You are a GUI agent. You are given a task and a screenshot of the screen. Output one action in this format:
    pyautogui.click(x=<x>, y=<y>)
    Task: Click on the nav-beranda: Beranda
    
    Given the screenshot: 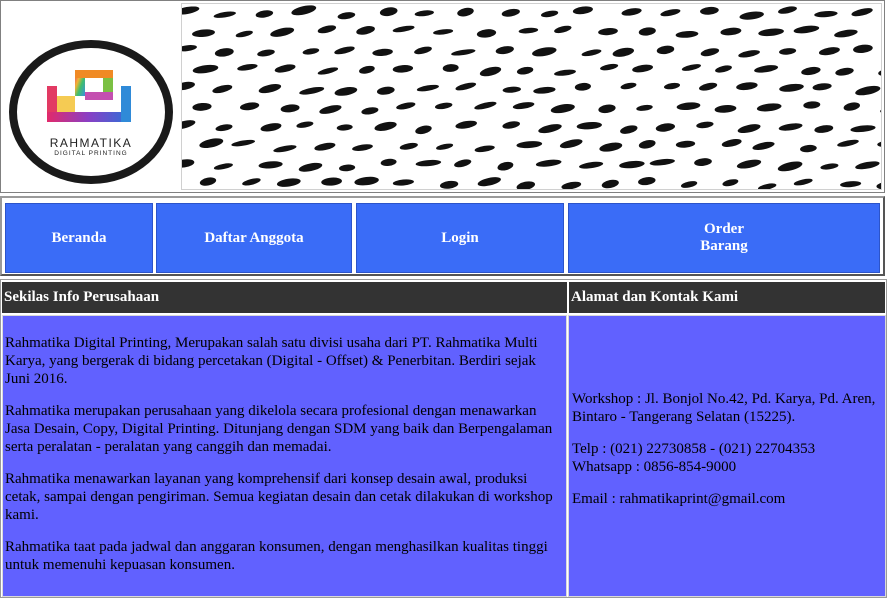 What is the action you would take?
    pyautogui.click(x=79, y=238)
    